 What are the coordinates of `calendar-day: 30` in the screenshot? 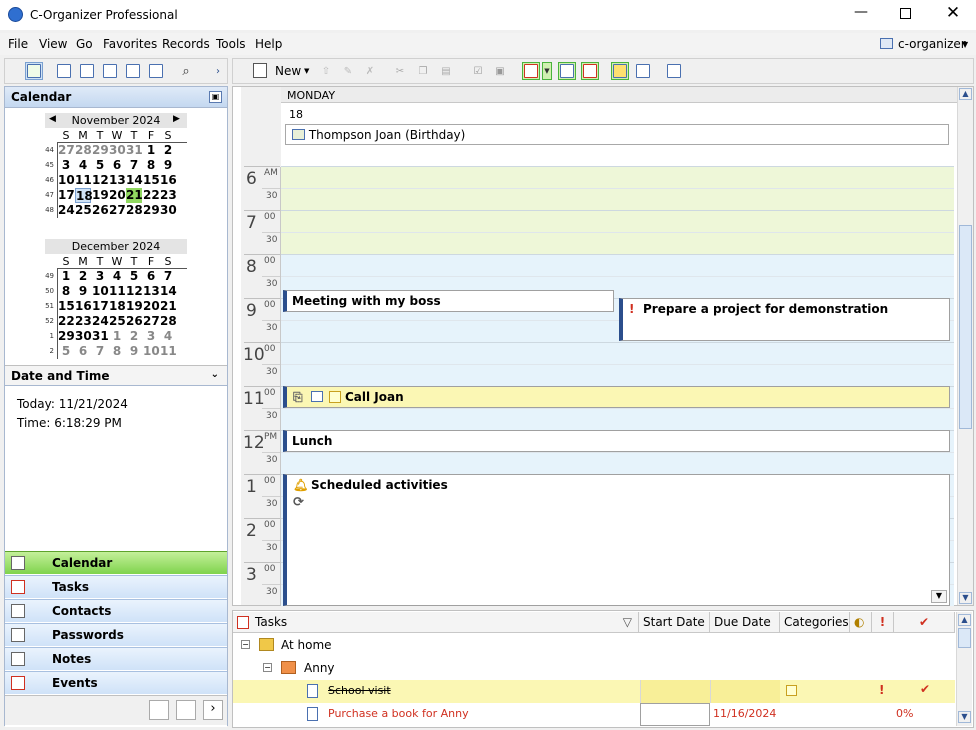 It's located at (117, 150).